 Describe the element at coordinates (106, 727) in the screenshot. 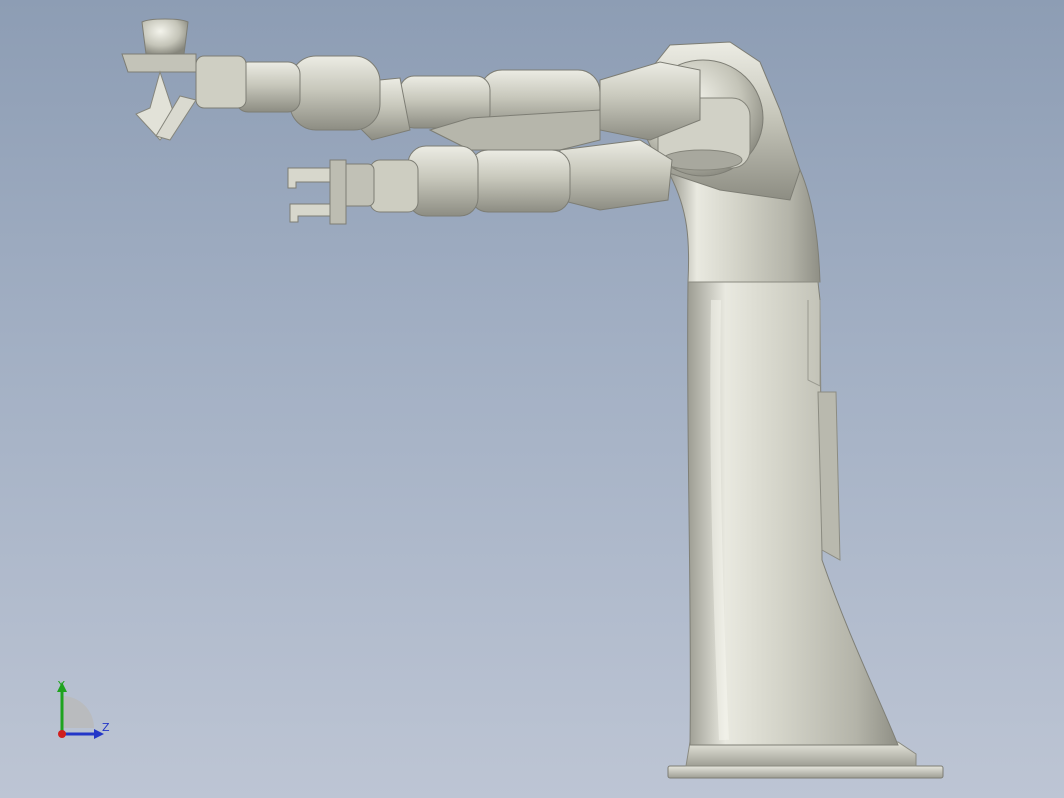

I see `z-axis-label: Z` at that location.